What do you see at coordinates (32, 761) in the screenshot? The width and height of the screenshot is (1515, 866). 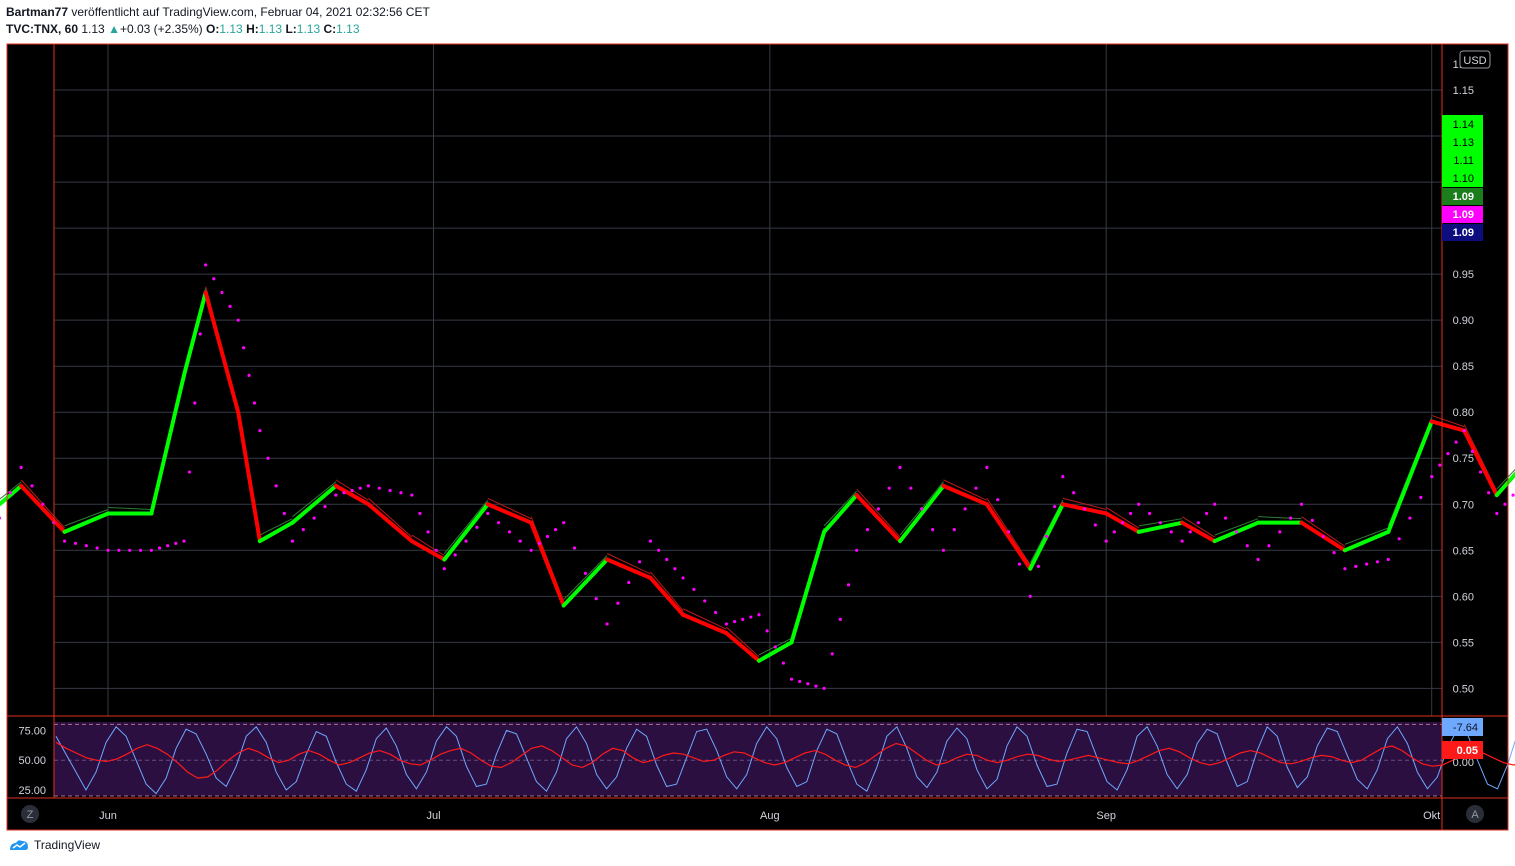 I see `oscillator-tick-label: 50.00` at bounding box center [32, 761].